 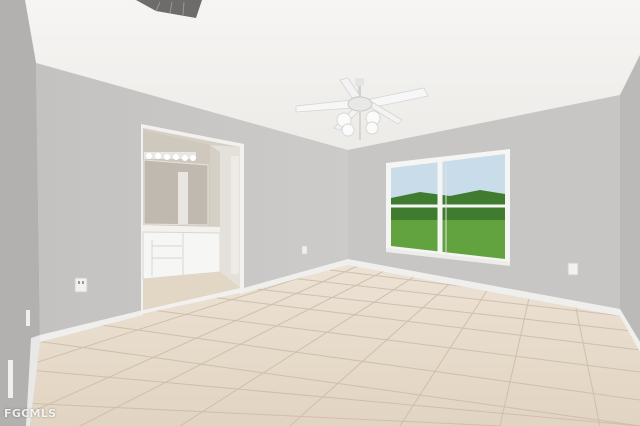 What do you see at coordinates (176, 192) in the screenshot?
I see `bathroom-mirror` at bounding box center [176, 192].